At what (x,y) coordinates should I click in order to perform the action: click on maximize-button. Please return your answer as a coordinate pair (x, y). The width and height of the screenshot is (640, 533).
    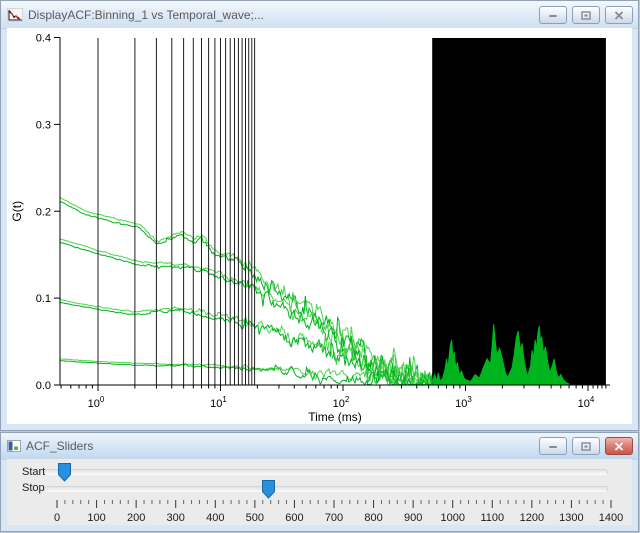
    Looking at the image, I should click on (586, 15).